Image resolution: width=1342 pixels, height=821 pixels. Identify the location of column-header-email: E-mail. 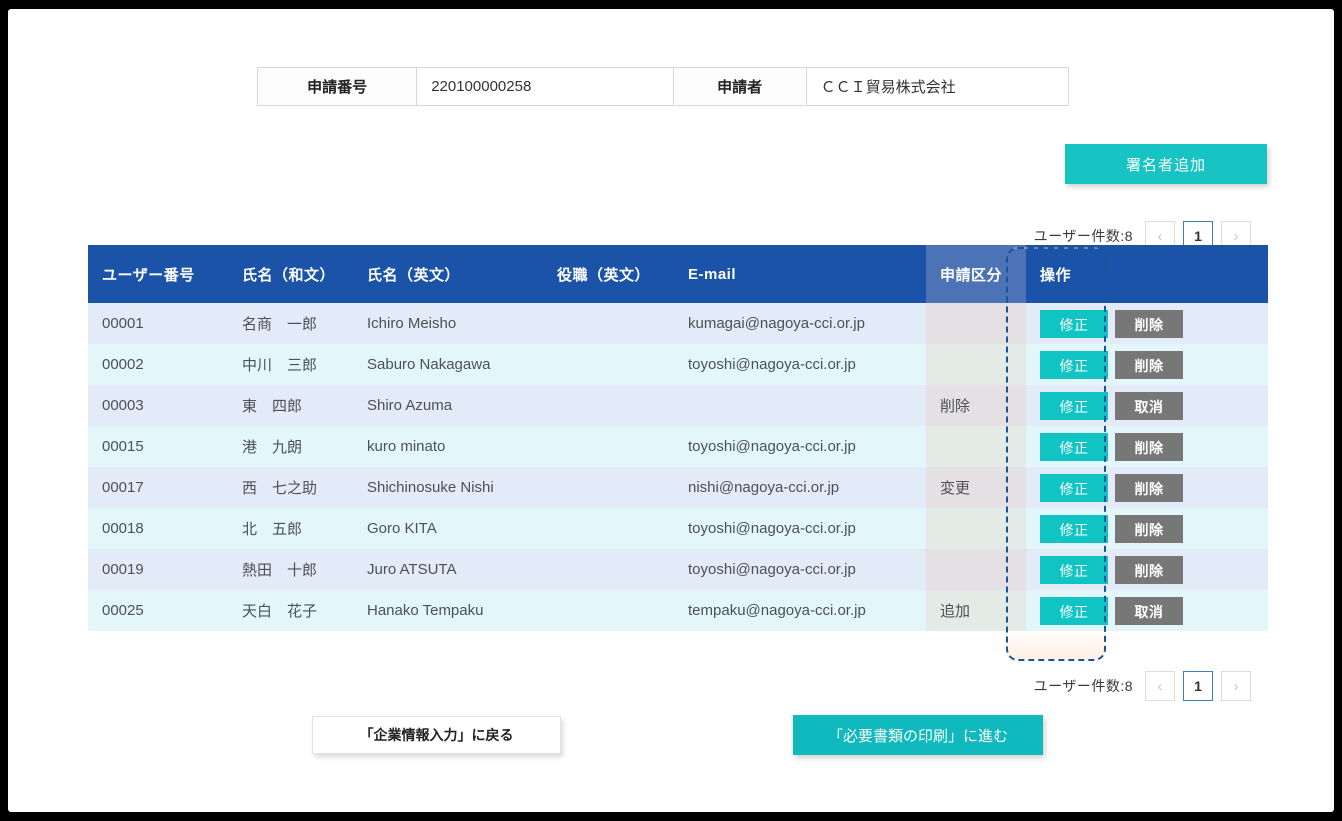
(800, 274).